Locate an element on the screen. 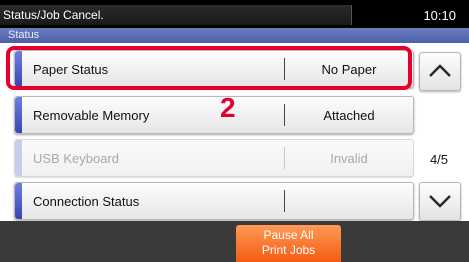  row-usb-keyboard: USB Keyboard Invalid is located at coordinates (214, 158).